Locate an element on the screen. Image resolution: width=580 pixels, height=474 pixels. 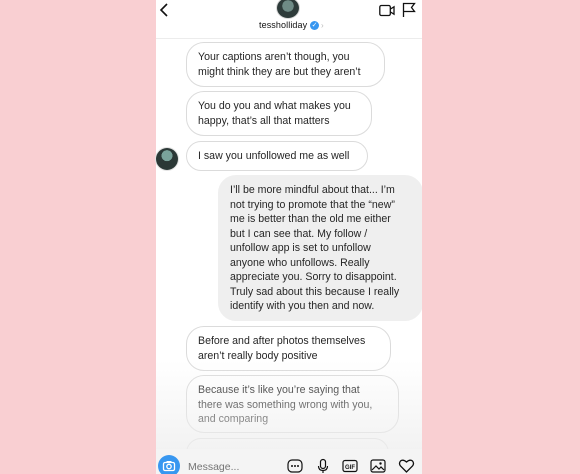
contact-avatar-small is located at coordinates (167, 159).